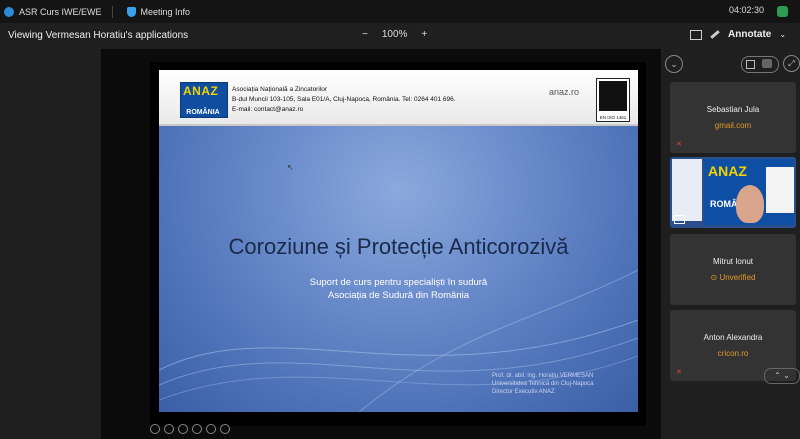  I want to click on author-name: Prof. dr. abil. ing. Horațiu VERMEȘAN, so click(543, 376).